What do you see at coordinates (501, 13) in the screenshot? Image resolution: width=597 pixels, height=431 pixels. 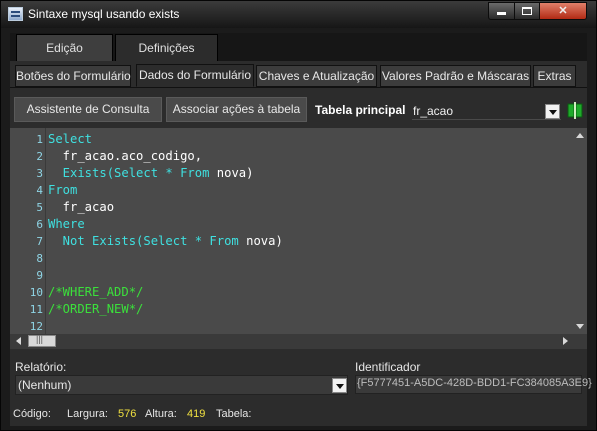 I see `minimize-icon` at bounding box center [501, 13].